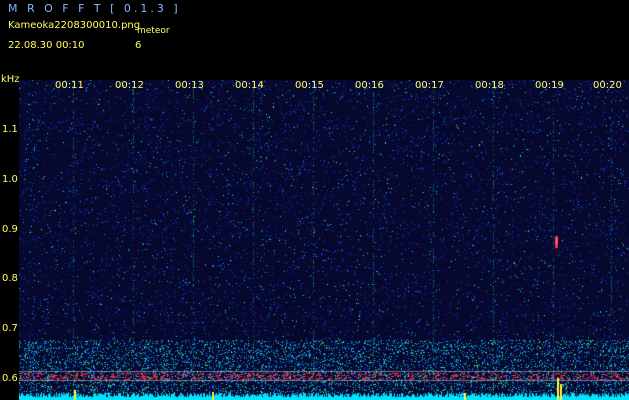 Image resolution: width=629 pixels, height=400 pixels. What do you see at coordinates (10, 328) in the screenshot?
I see `frequency-tick-label: 0.7` at bounding box center [10, 328].